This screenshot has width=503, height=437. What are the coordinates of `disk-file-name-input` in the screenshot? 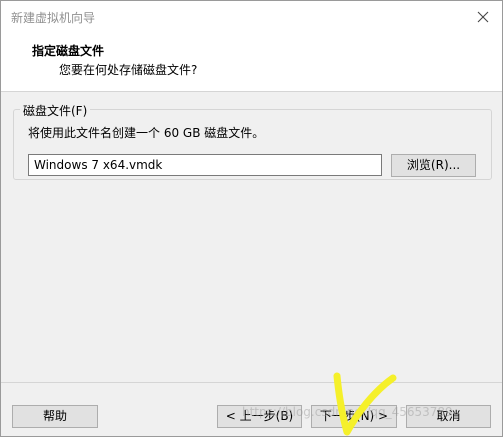 It's located at (205, 165).